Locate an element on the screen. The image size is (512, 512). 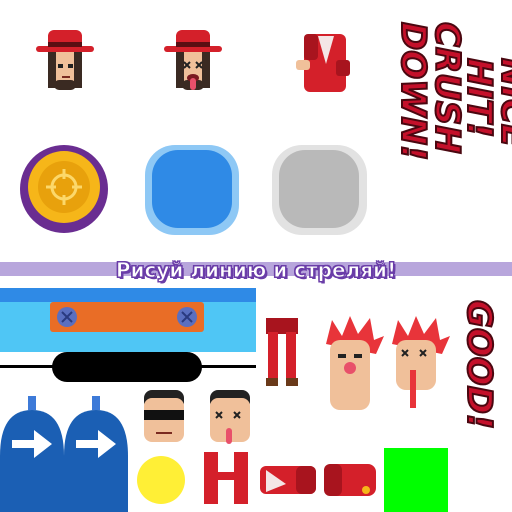
sunglasses-agent-icon is located at coordinates (164, 416).